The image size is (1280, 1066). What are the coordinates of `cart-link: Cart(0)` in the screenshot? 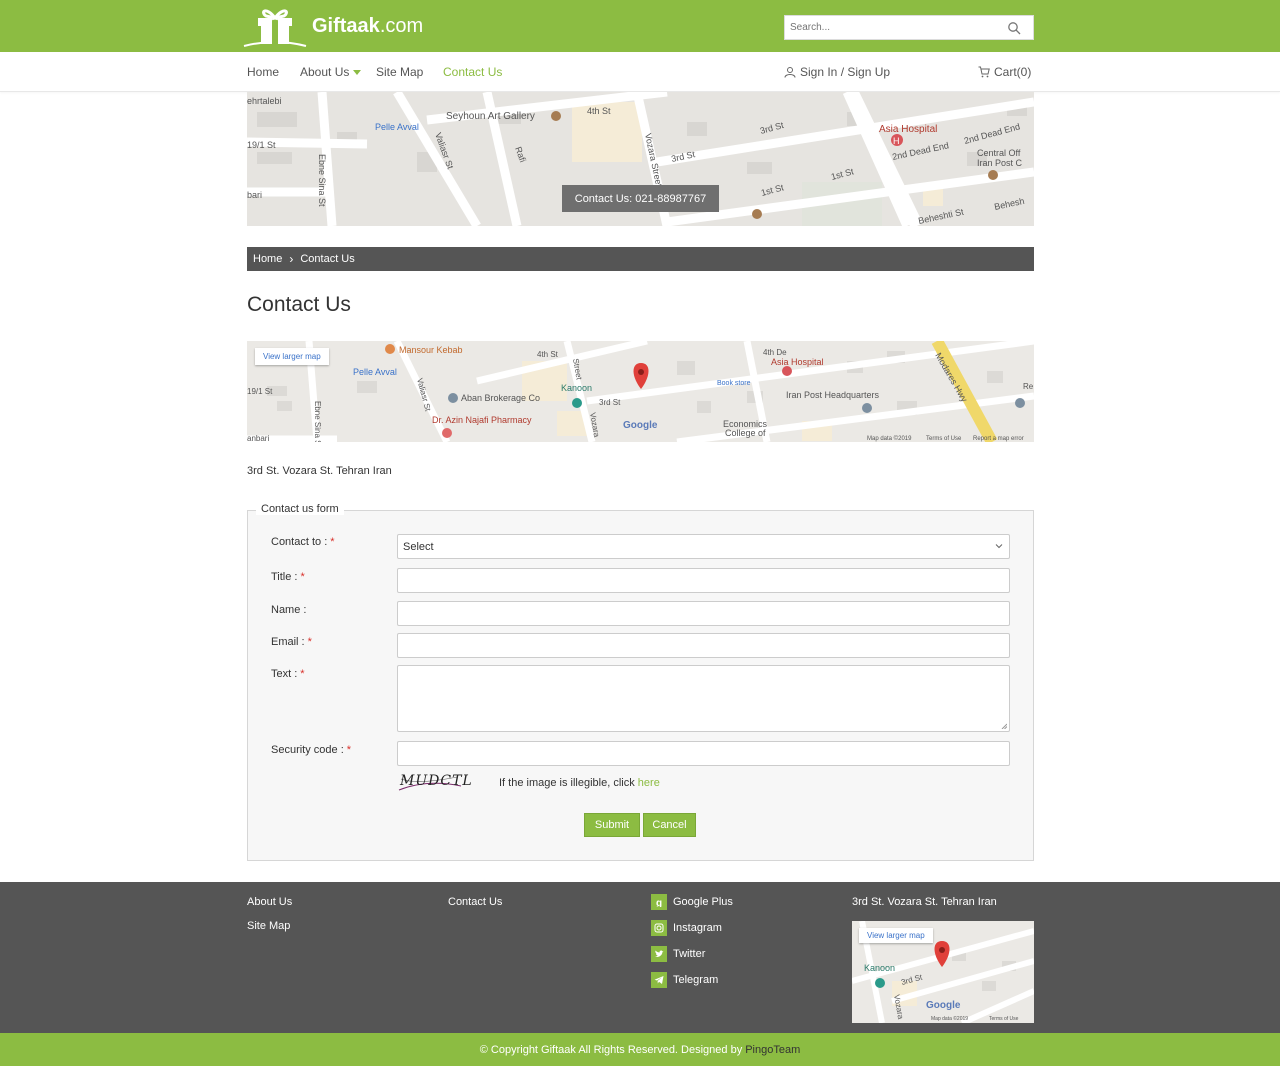 It's located at (1004, 72).